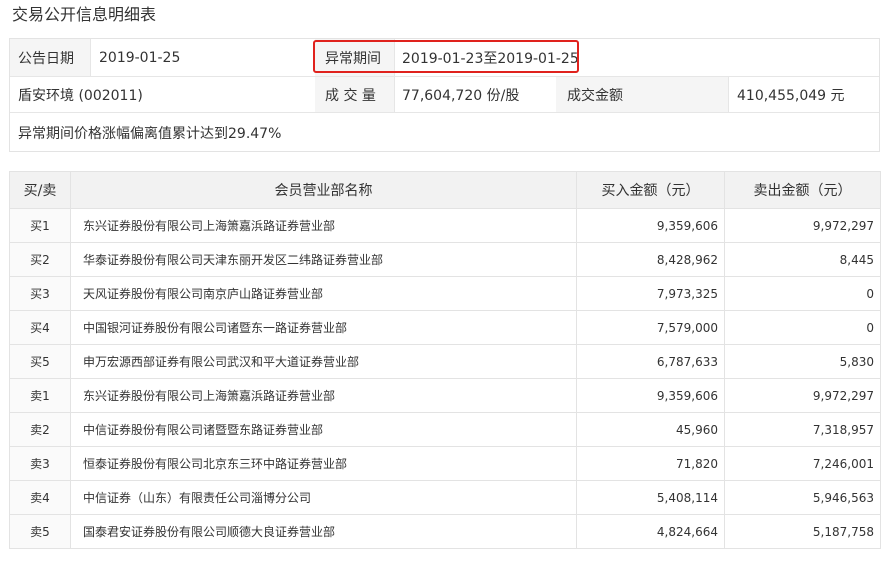 This screenshot has width=892, height=579. Describe the element at coordinates (650, 531) in the screenshot. I see `row-buy-amount: 4,824,664` at that location.